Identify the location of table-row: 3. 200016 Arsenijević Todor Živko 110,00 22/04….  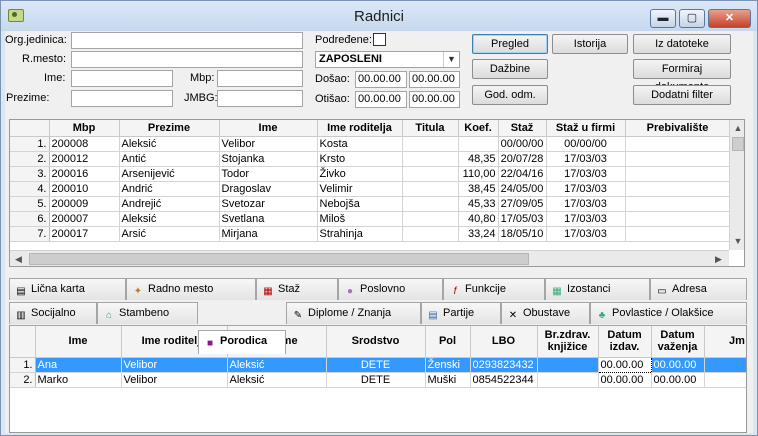
(370, 174).